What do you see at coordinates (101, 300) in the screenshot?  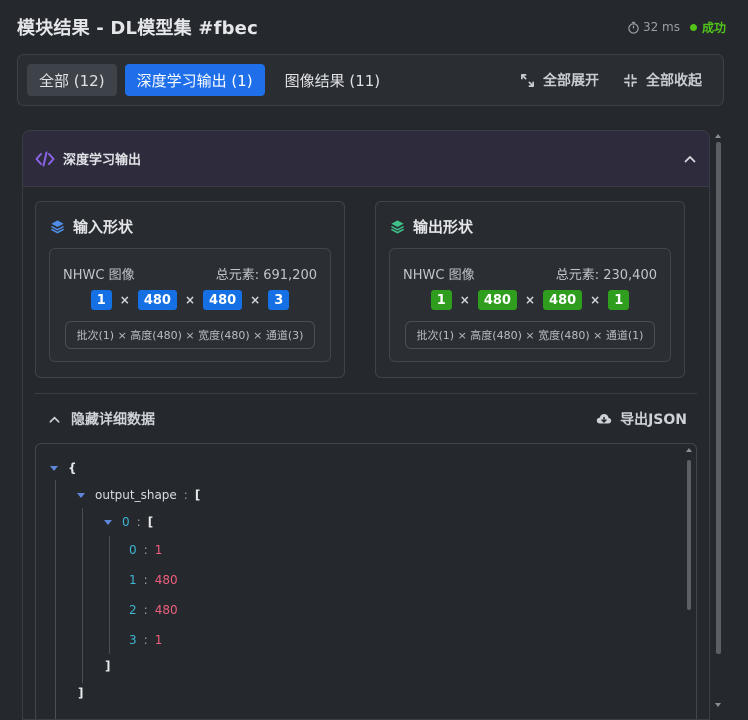 I see `input-dim-batch: 1` at bounding box center [101, 300].